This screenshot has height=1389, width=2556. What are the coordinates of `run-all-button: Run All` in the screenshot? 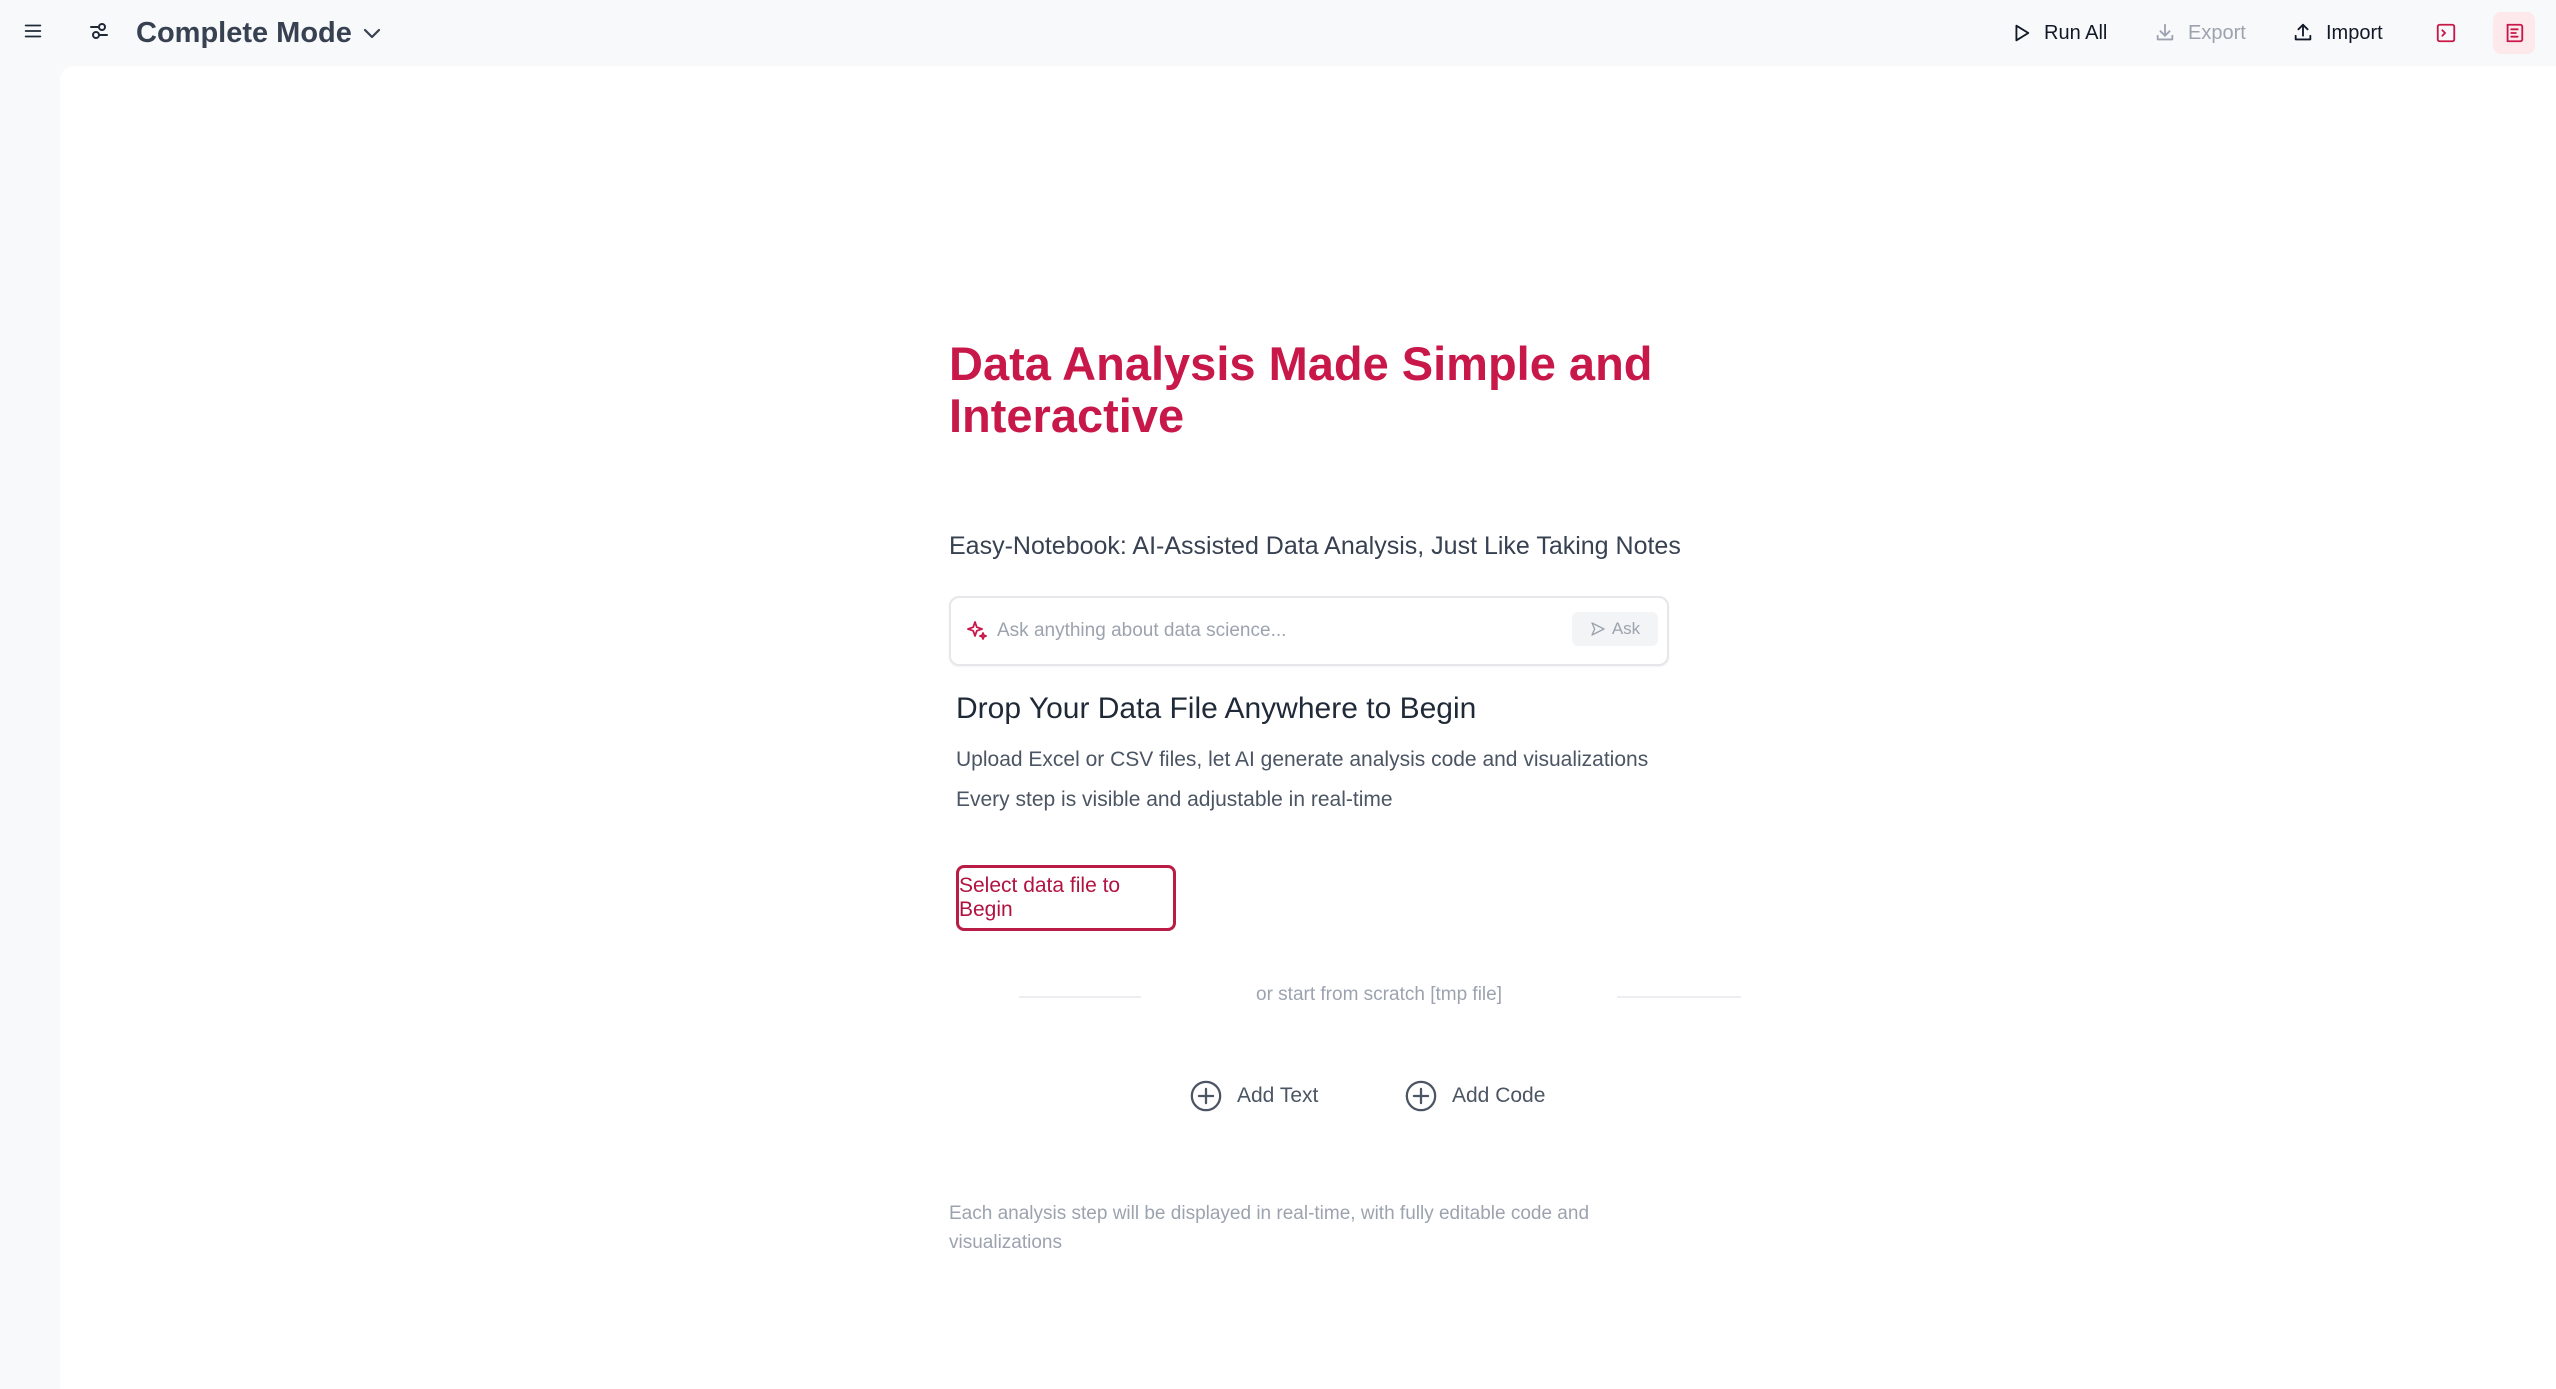 It's located at (2058, 33).